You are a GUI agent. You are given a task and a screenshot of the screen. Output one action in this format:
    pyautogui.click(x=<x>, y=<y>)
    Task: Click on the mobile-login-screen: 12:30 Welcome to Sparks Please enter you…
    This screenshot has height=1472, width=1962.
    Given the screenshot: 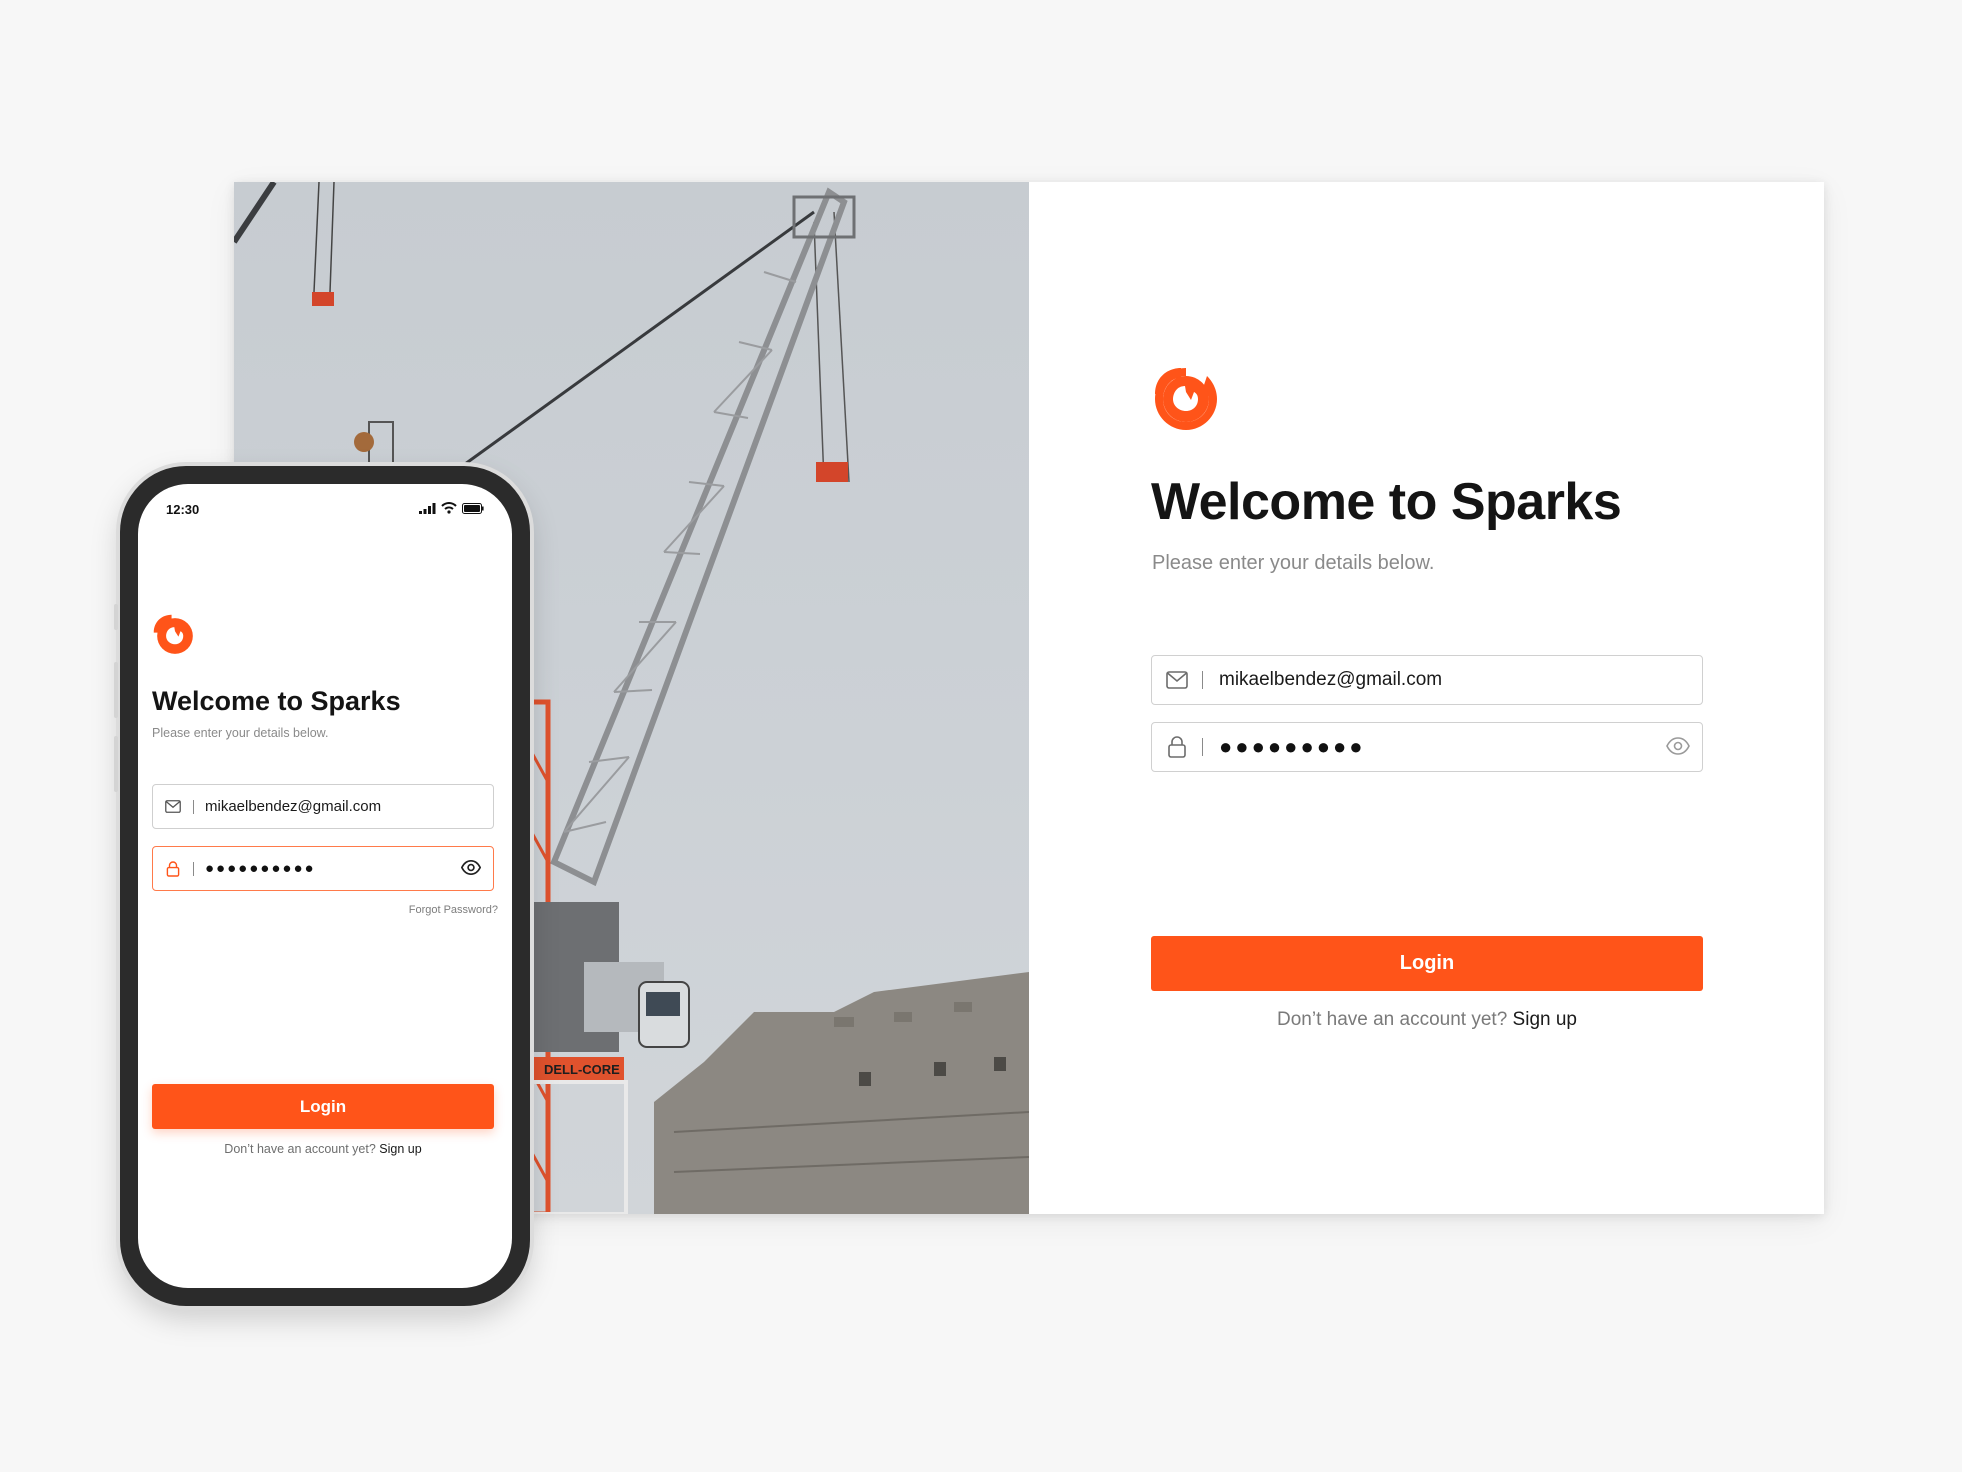 What is the action you would take?
    pyautogui.click(x=325, y=886)
    